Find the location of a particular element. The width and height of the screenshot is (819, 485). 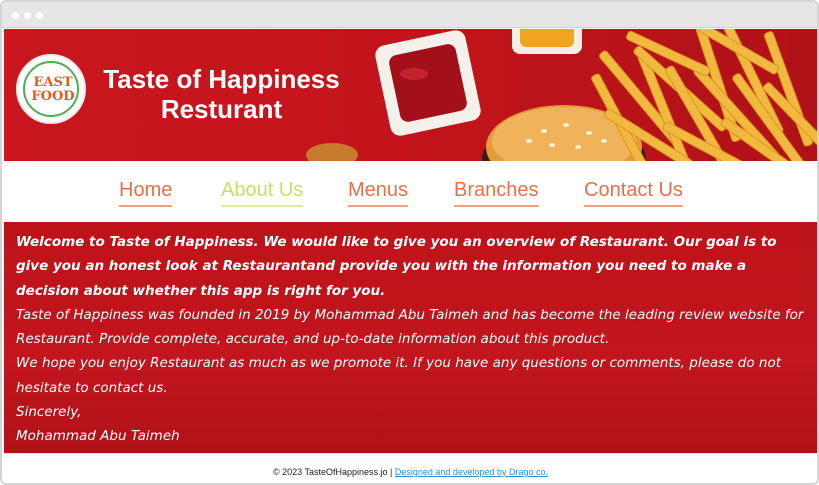

main-nav: Home About Us Menus Branches Contact Us is located at coordinates (410, 191).